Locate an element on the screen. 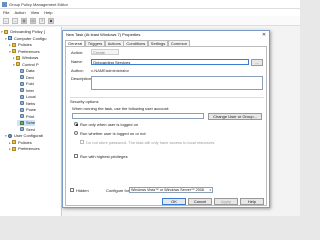 The width and height of the screenshot is (320, 240). main-toolbar: ← → ▦ ▤ ? ▣ is located at coordinates (150, 21).